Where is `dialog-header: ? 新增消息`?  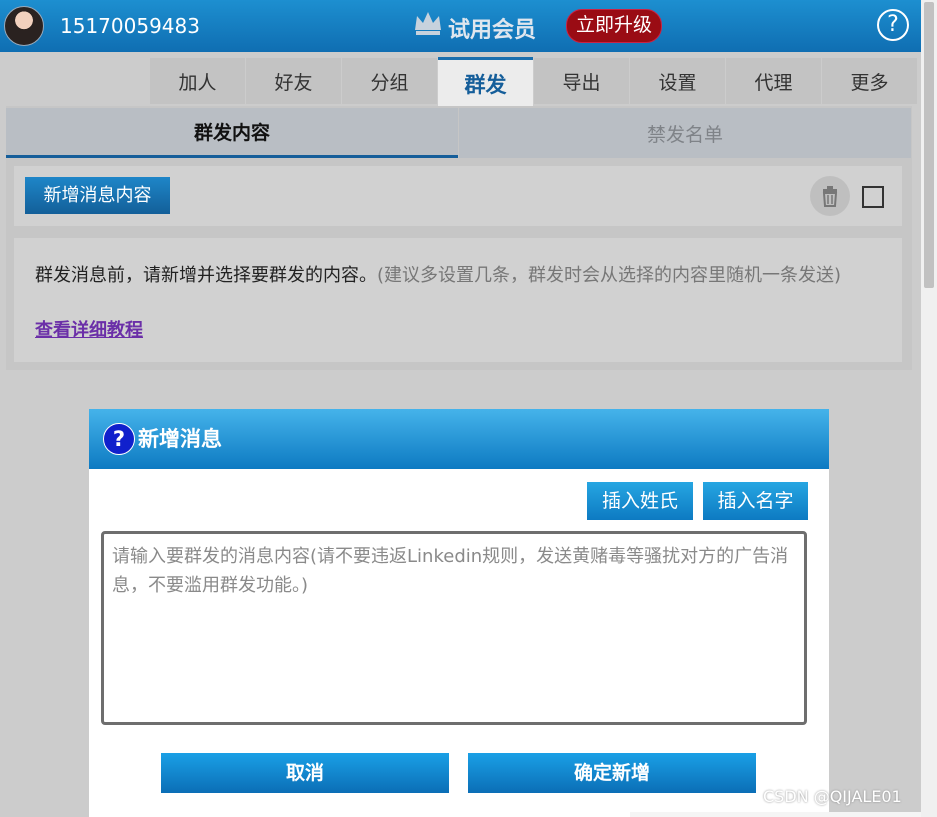
dialog-header: ? 新增消息 is located at coordinates (459, 439).